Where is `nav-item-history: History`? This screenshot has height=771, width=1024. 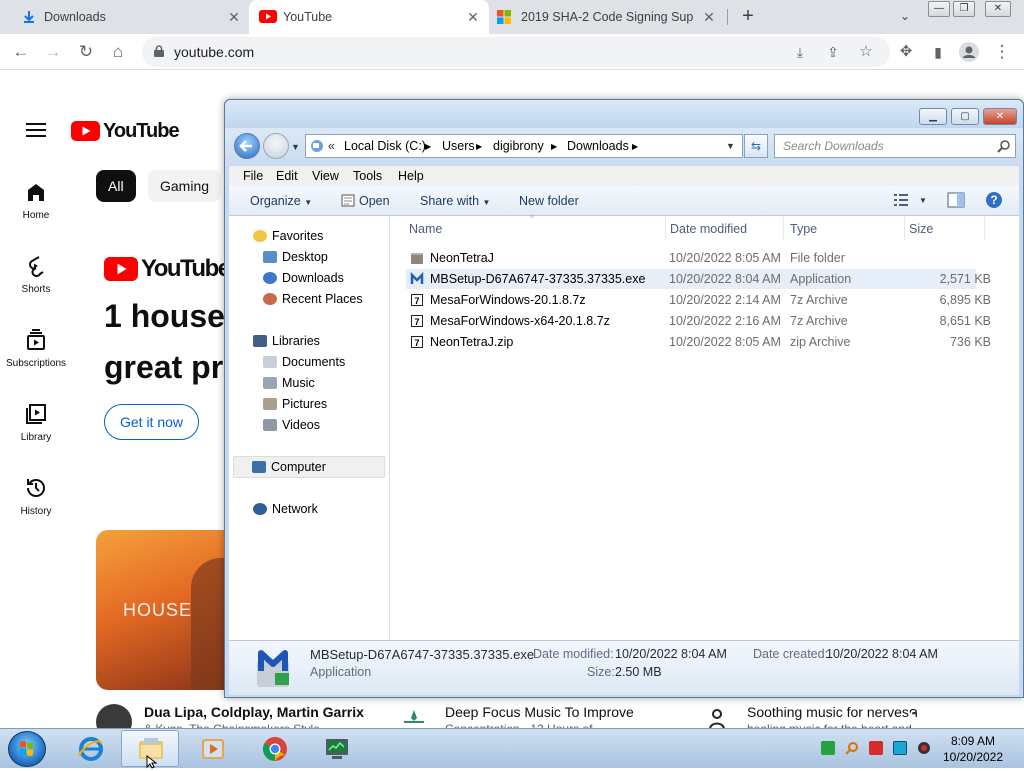
nav-item-history: History is located at coordinates (36, 496).